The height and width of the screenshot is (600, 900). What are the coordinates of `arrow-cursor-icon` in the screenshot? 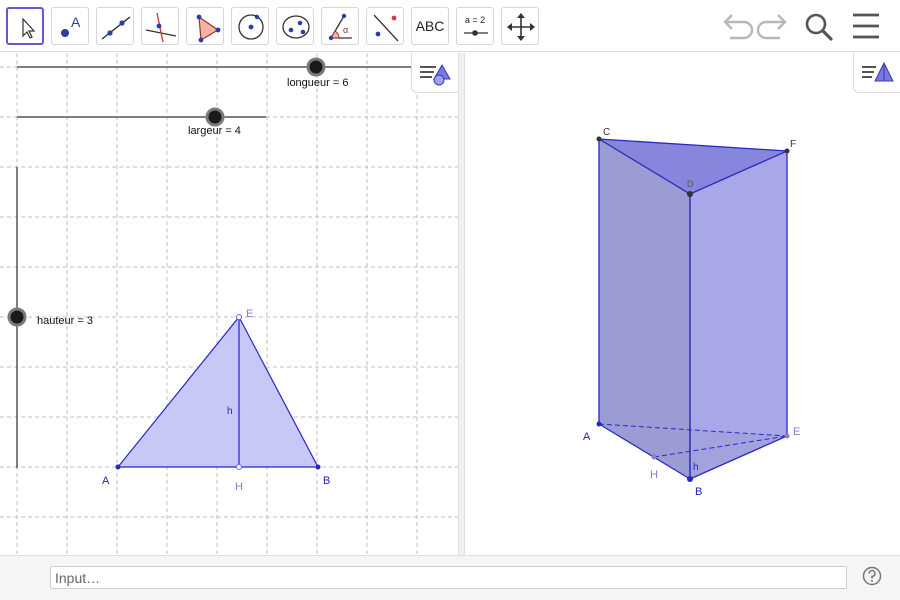 It's located at (29, 28).